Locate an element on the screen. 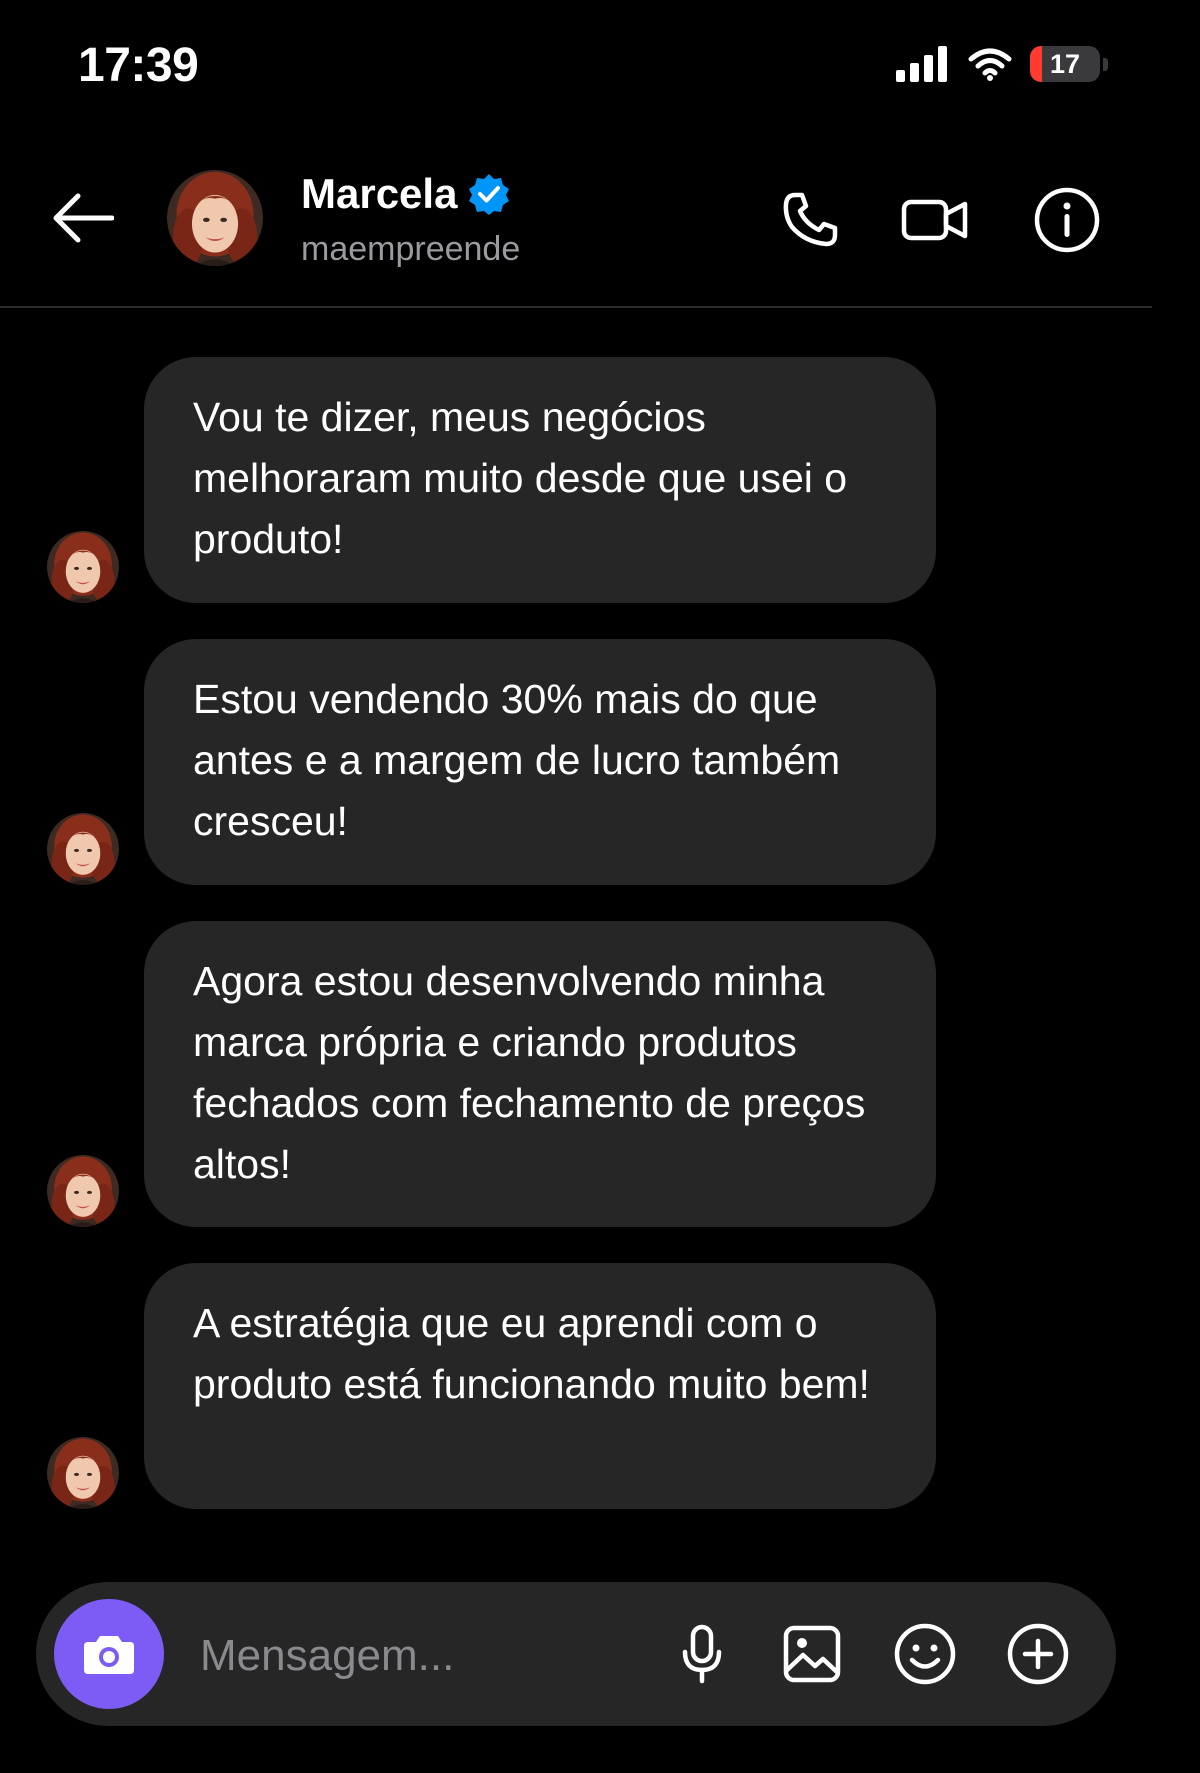 This screenshot has height=1773, width=1200. video-camera-icon is located at coordinates (934, 220).